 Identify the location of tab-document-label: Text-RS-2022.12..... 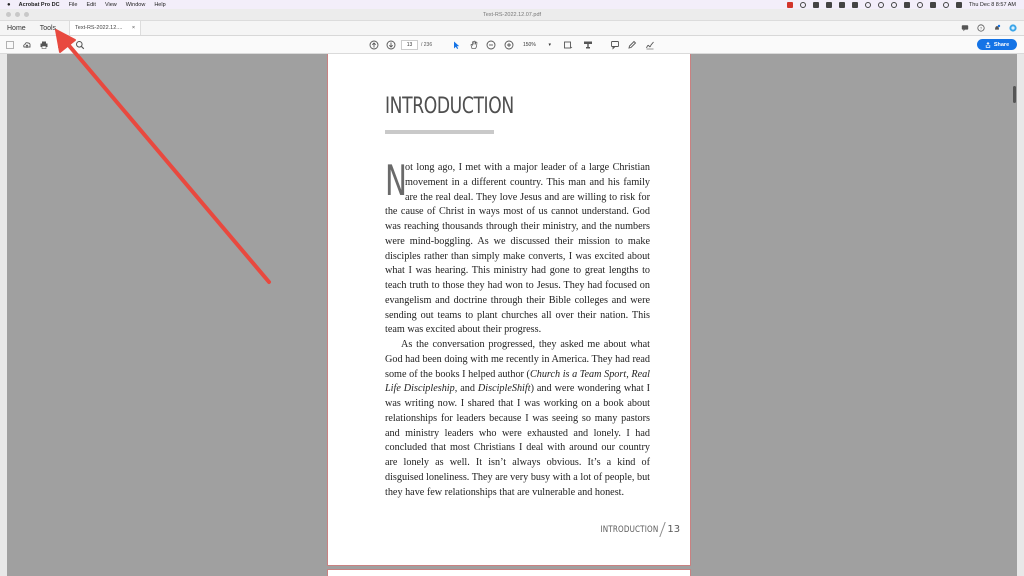
(99, 28).